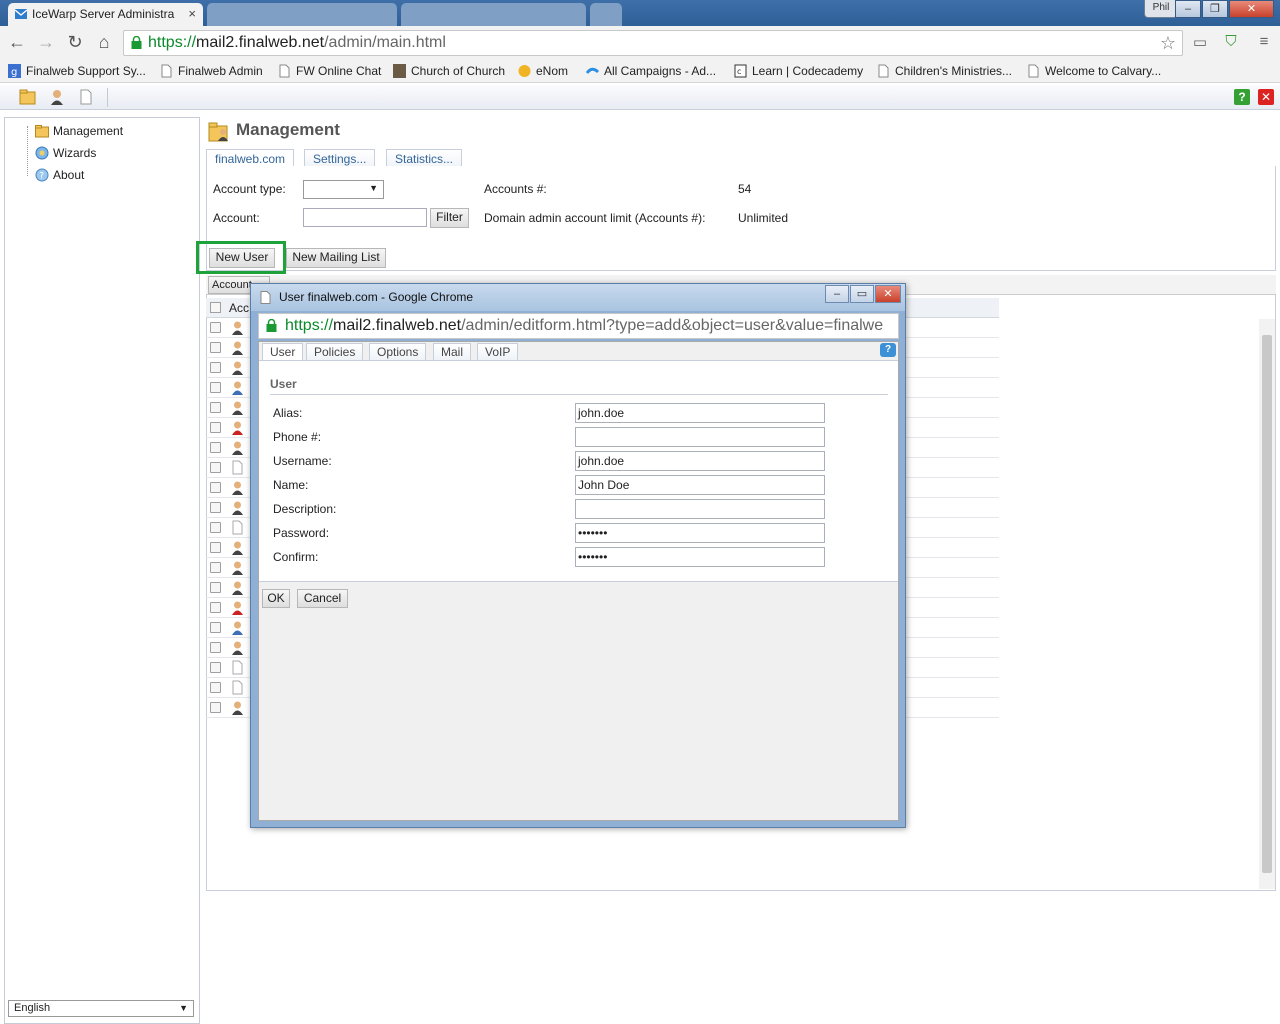  What do you see at coordinates (276, 598) in the screenshot?
I see `ok-button: OK` at bounding box center [276, 598].